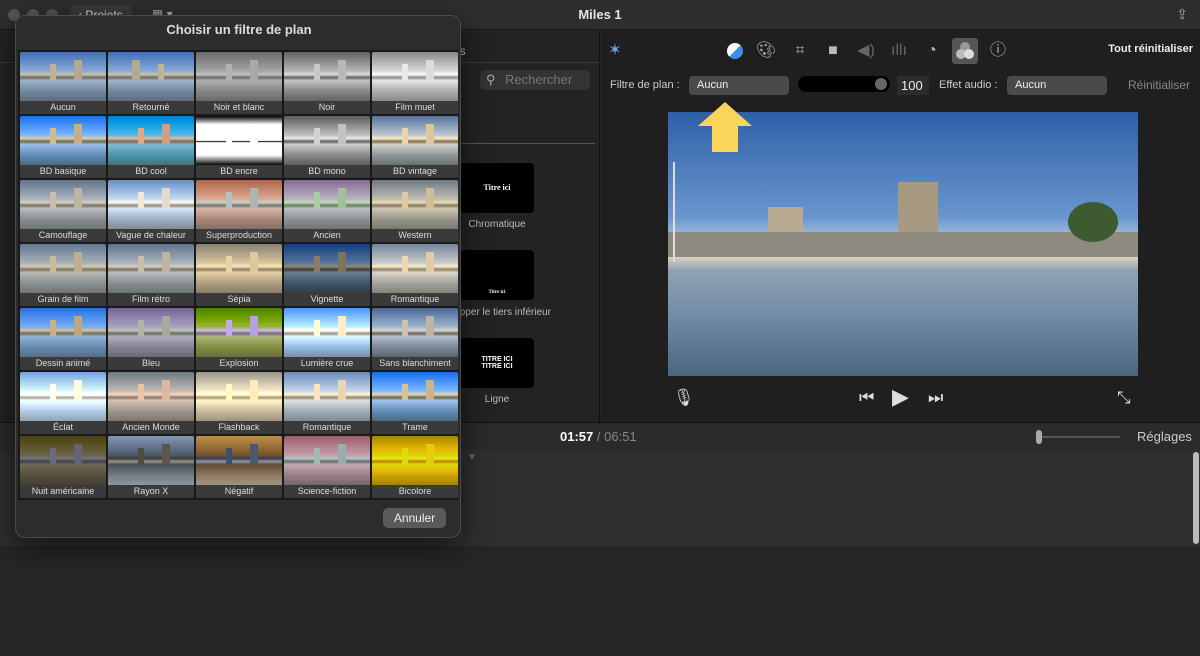  What do you see at coordinates (615, 51) in the screenshot?
I see `magic-wand-icon: ✶` at bounding box center [615, 51].